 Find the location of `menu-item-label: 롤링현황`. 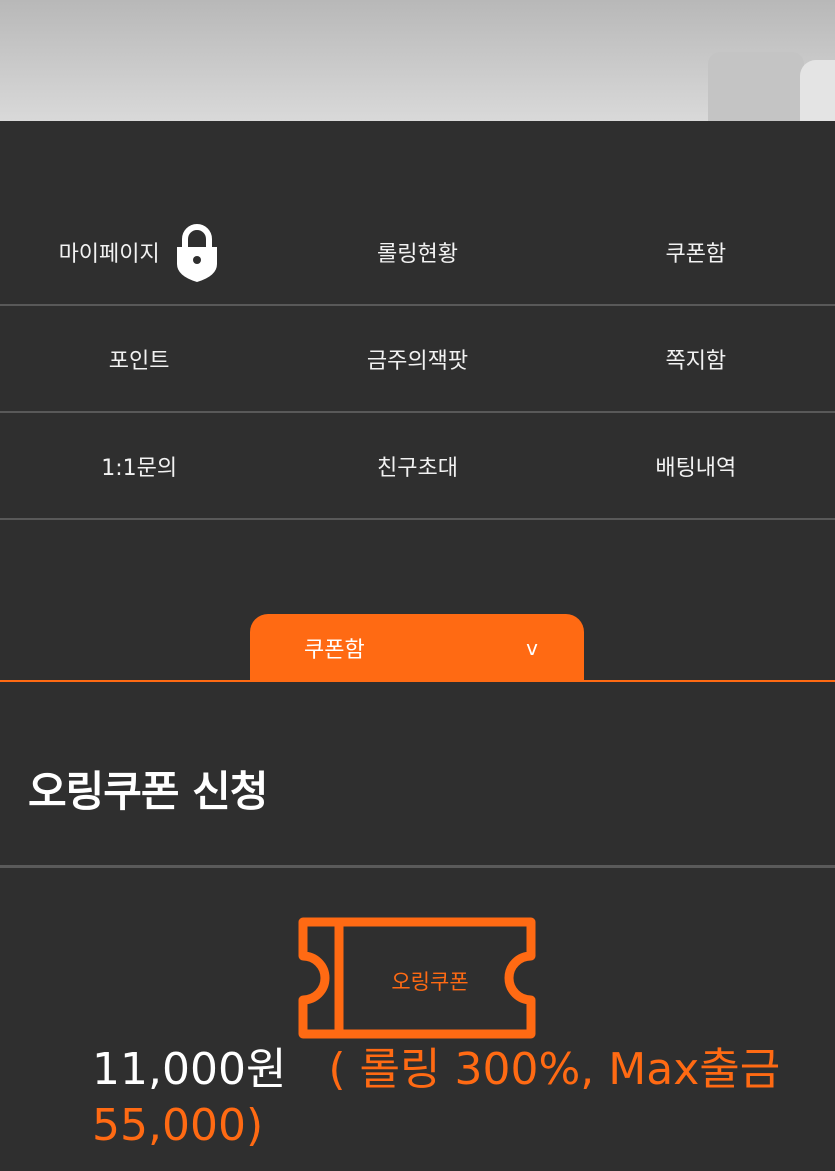

menu-item-label: 롤링현황 is located at coordinates (417, 254).